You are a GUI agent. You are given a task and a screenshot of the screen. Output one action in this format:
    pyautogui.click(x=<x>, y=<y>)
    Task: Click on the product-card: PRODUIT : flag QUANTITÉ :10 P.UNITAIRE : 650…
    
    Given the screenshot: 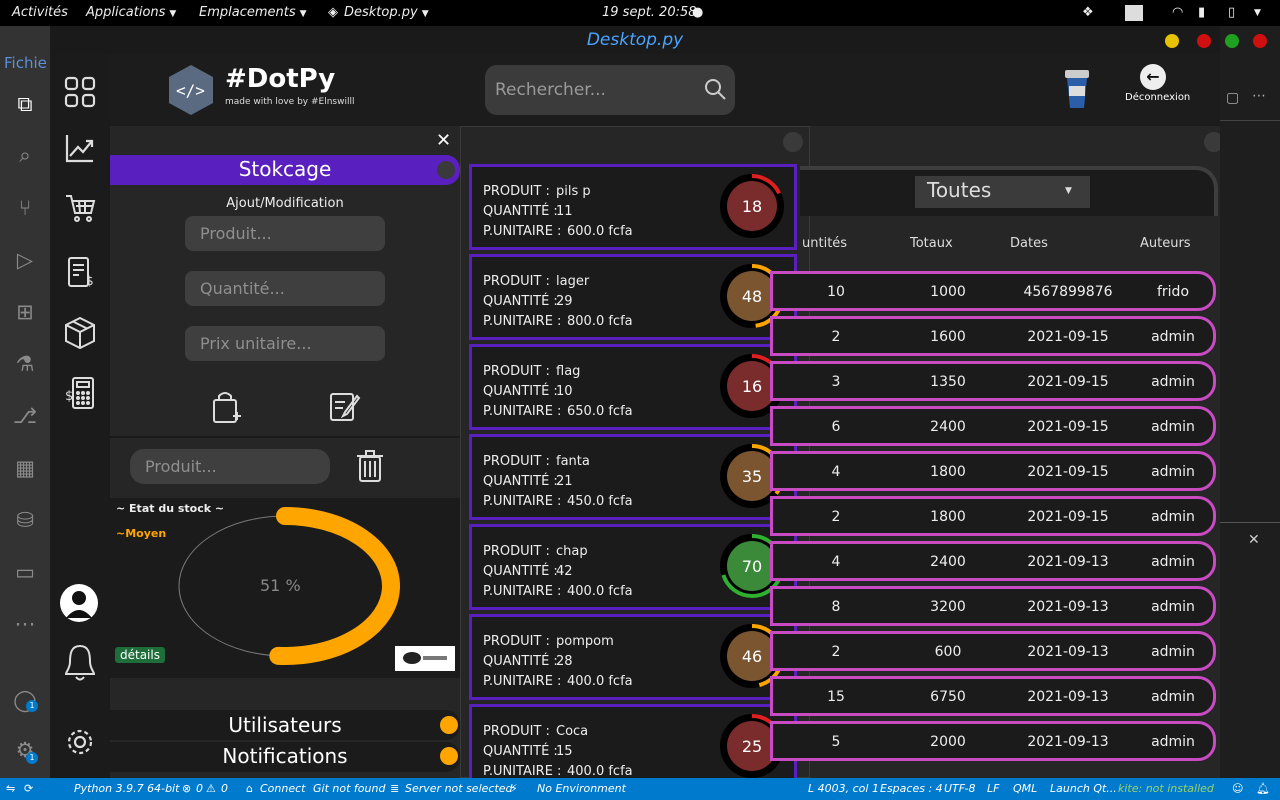 What is the action you would take?
    pyautogui.click(x=633, y=387)
    